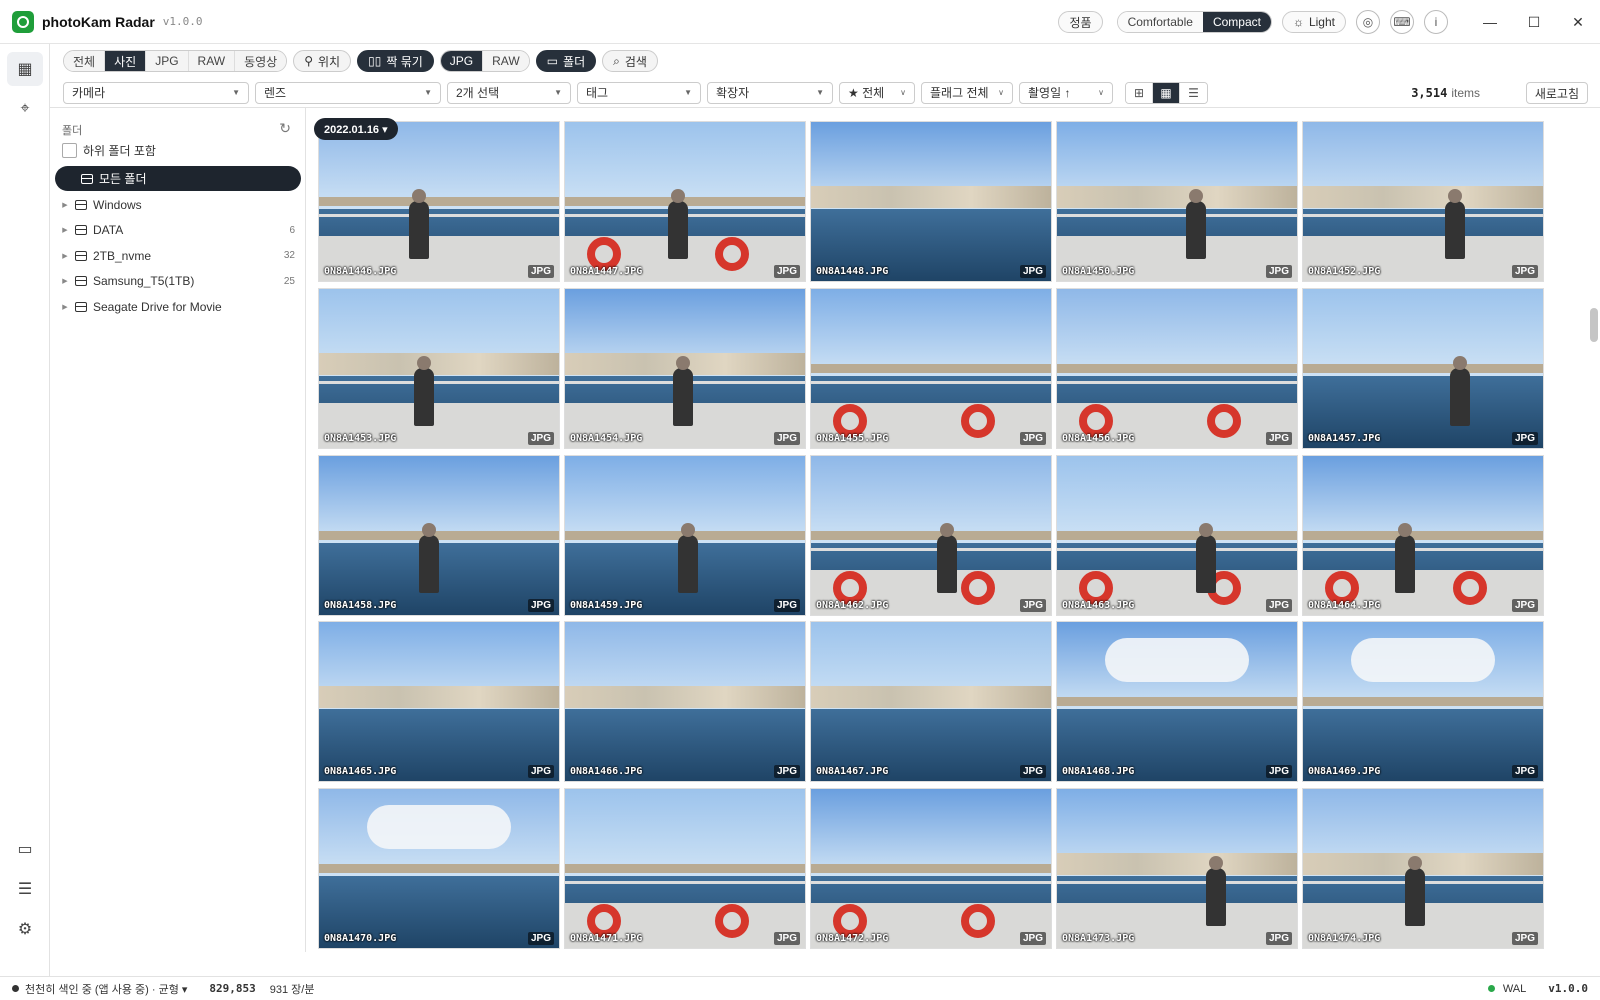  What do you see at coordinates (1423, 535) in the screenshot?
I see `photo-thumbnail: 0N8A1464.JPG JPG` at bounding box center [1423, 535].